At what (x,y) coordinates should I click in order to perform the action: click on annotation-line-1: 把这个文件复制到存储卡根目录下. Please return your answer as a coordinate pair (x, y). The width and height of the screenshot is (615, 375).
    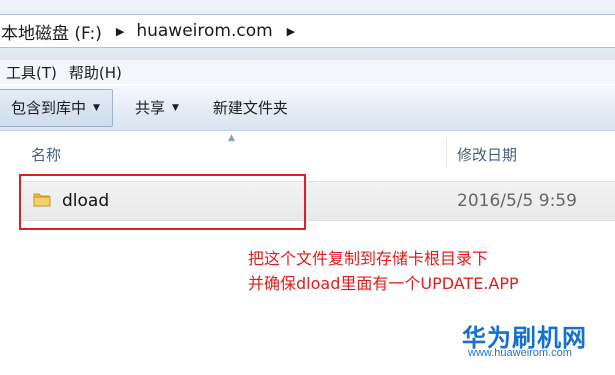
    Looking at the image, I should click on (368, 258).